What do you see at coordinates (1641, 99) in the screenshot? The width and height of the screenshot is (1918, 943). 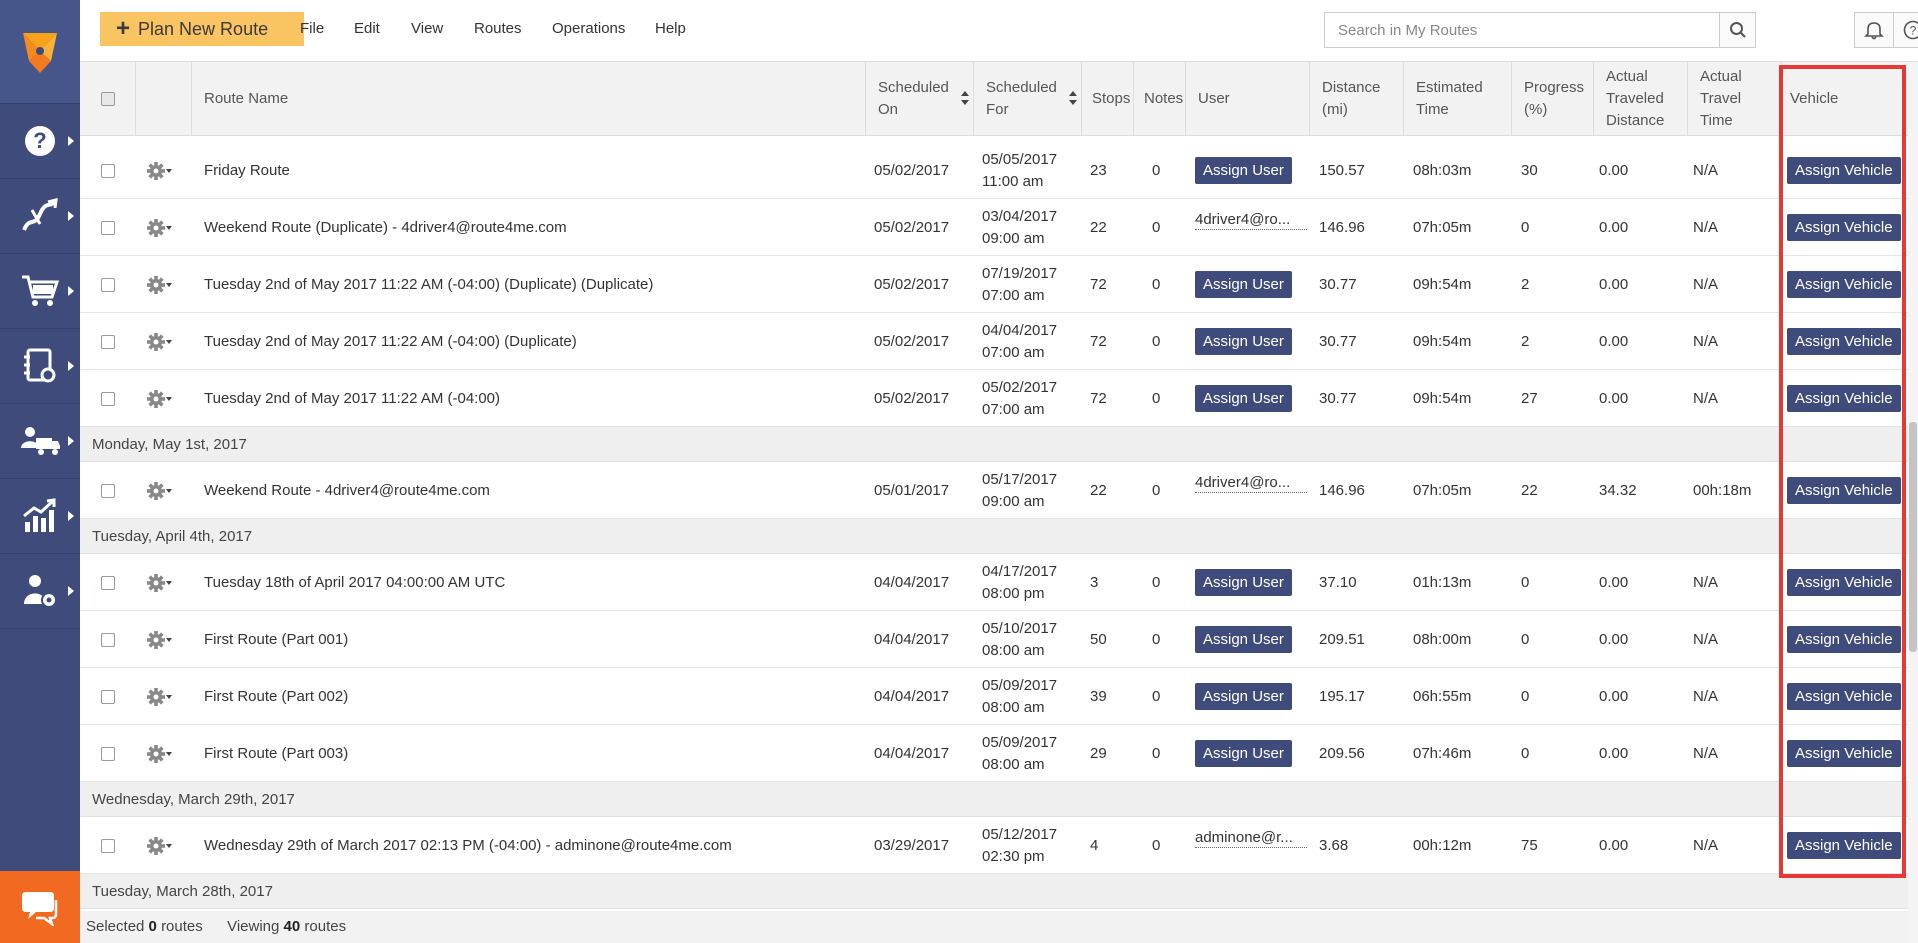 I see `header-actual-distance: Actual Traveled Distance` at bounding box center [1641, 99].